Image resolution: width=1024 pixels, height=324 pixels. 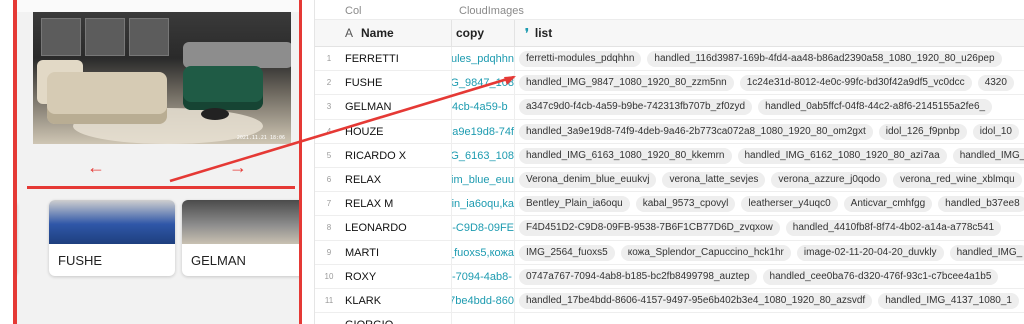 What do you see at coordinates (483, 131) in the screenshot?
I see `cell-copy: 3a9e19d8-74f` at bounding box center [483, 131].